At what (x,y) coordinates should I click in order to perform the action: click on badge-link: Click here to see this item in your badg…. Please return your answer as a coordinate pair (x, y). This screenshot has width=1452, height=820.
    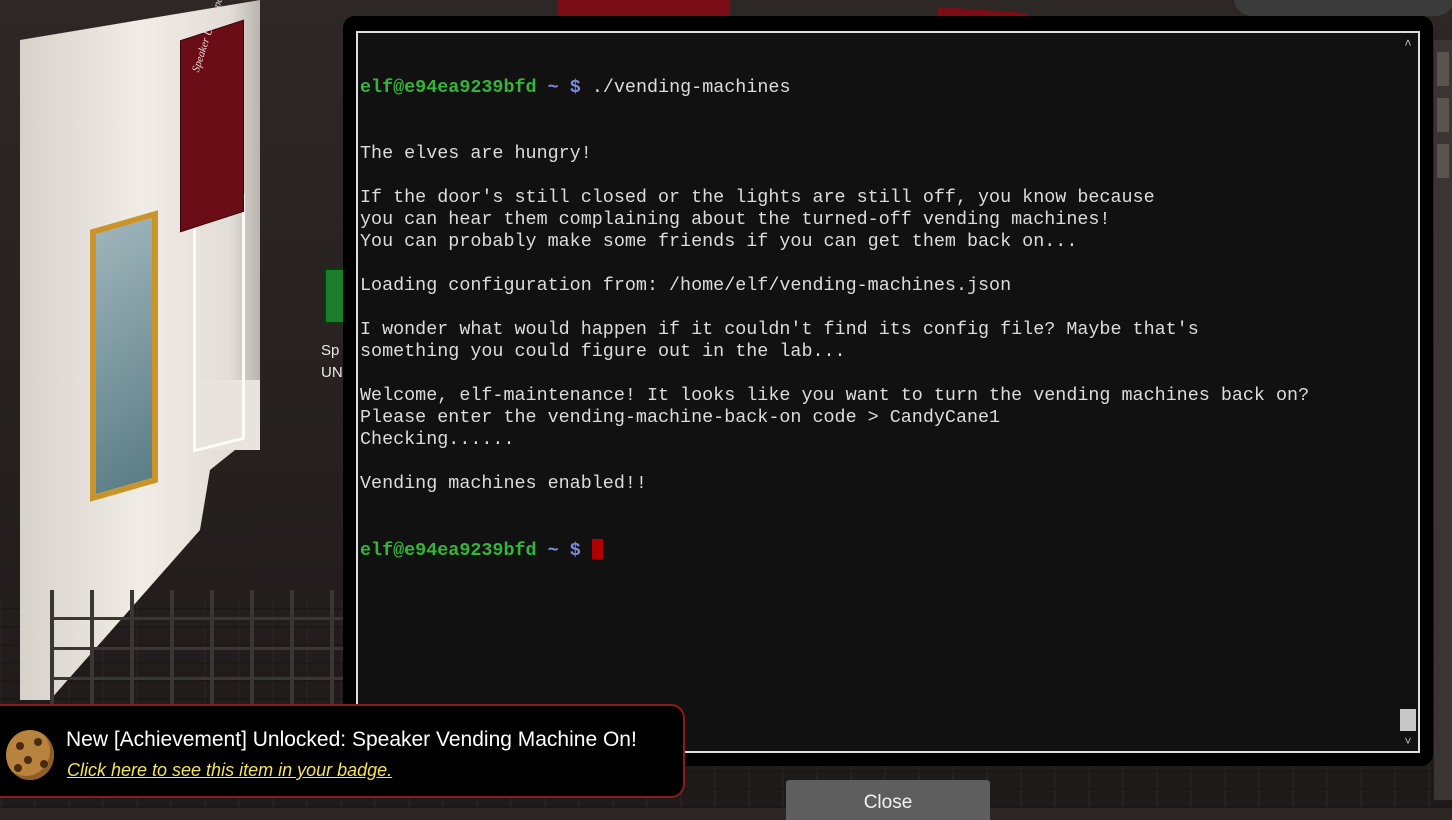
    Looking at the image, I should click on (229, 770).